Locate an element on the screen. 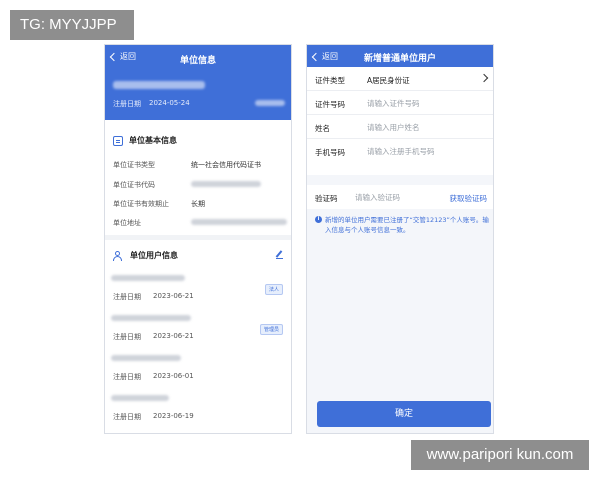  get-code-link: 获取验证码 is located at coordinates (469, 198).